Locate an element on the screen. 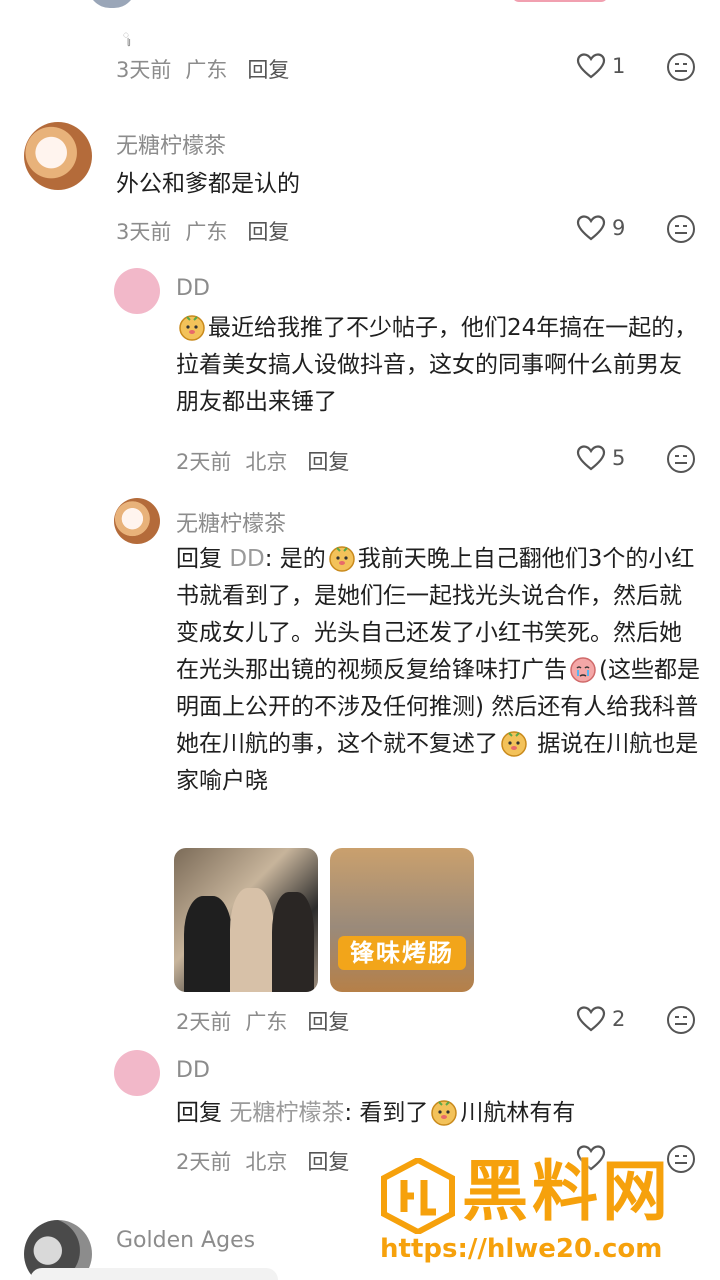 This screenshot has width=720, height=1280. image-banner-text: 锋味烤肠 is located at coordinates (402, 953).